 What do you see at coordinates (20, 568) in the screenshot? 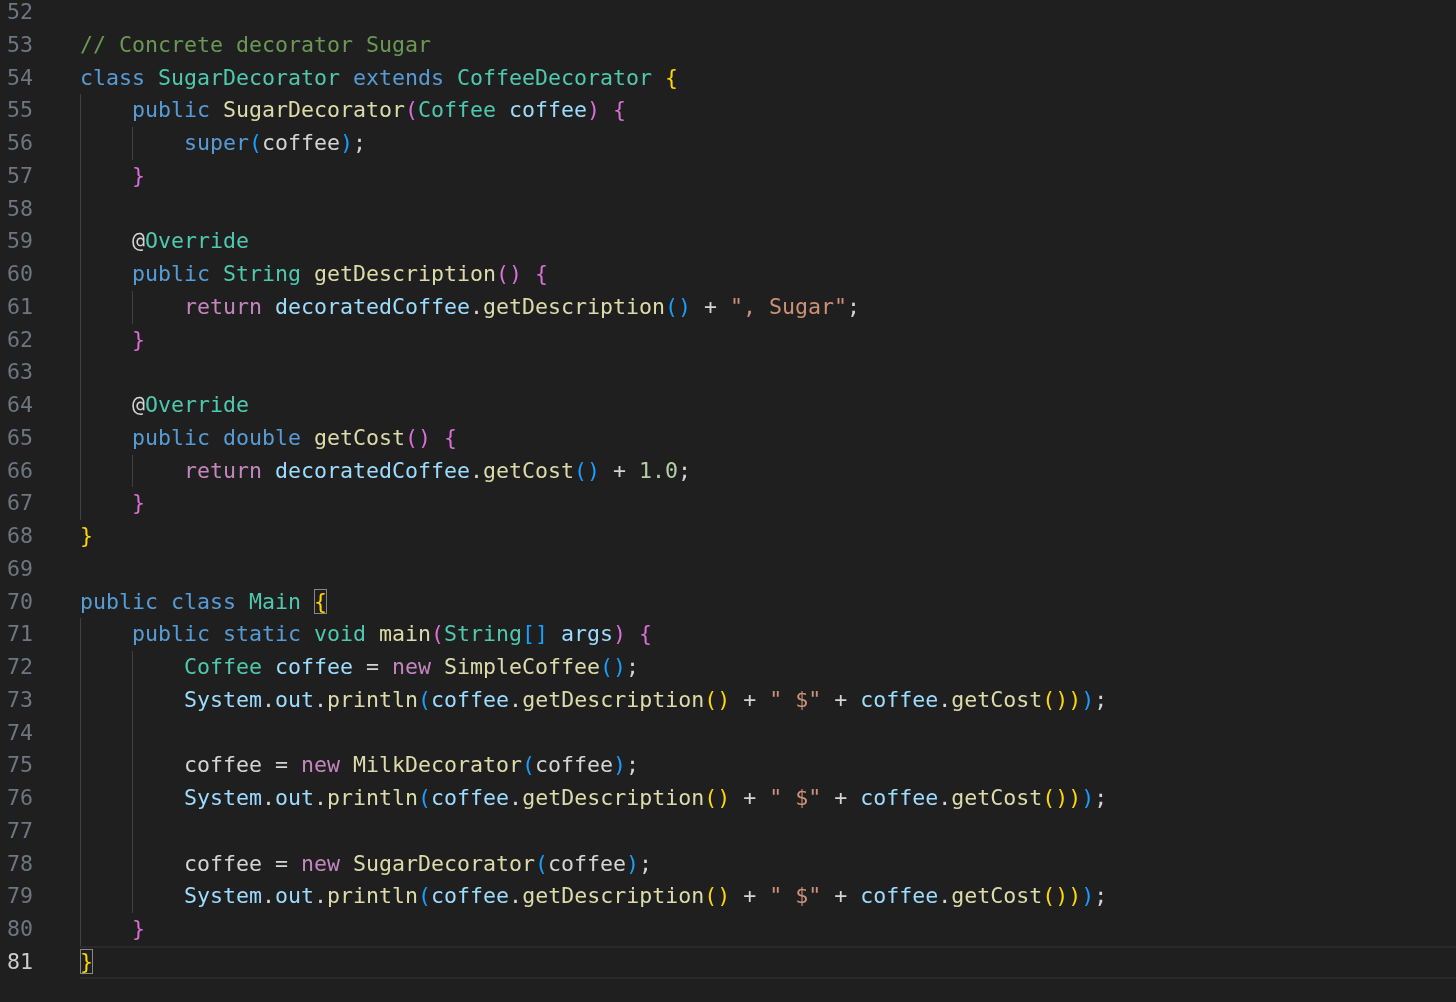
I see `line-number: 69` at bounding box center [20, 568].